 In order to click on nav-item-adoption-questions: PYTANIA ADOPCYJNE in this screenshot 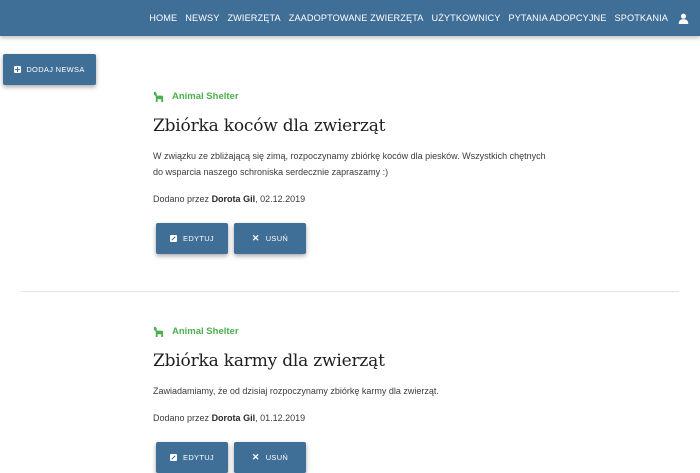, I will do `click(557, 18)`.